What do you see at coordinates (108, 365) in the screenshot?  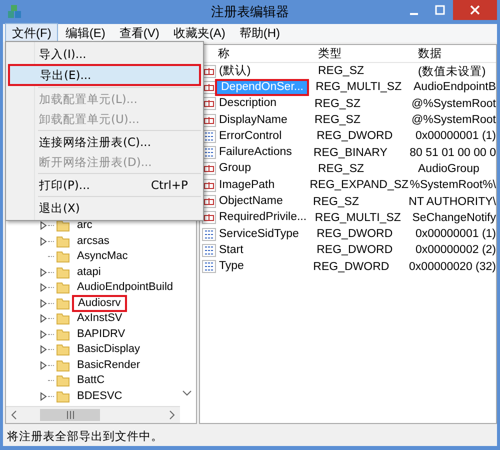 I see `tree-item: BasicRender` at bounding box center [108, 365].